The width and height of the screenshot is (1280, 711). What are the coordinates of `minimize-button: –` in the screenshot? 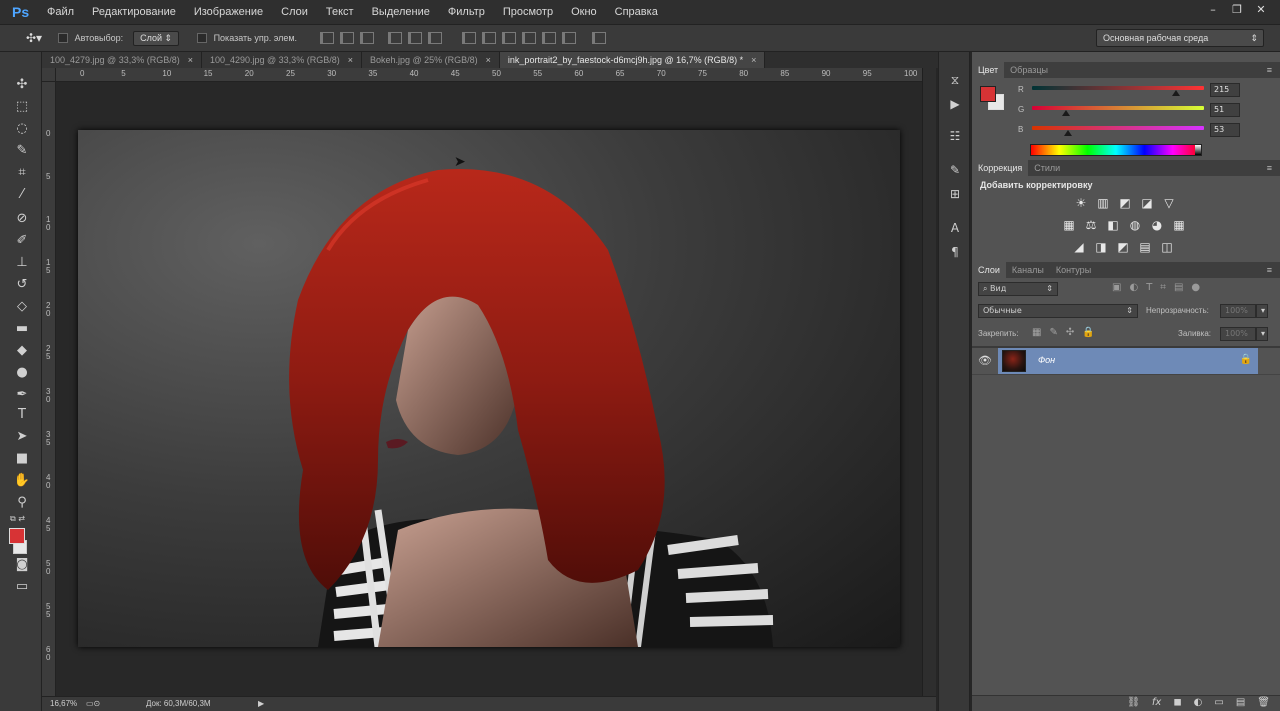 It's located at (1213, 10).